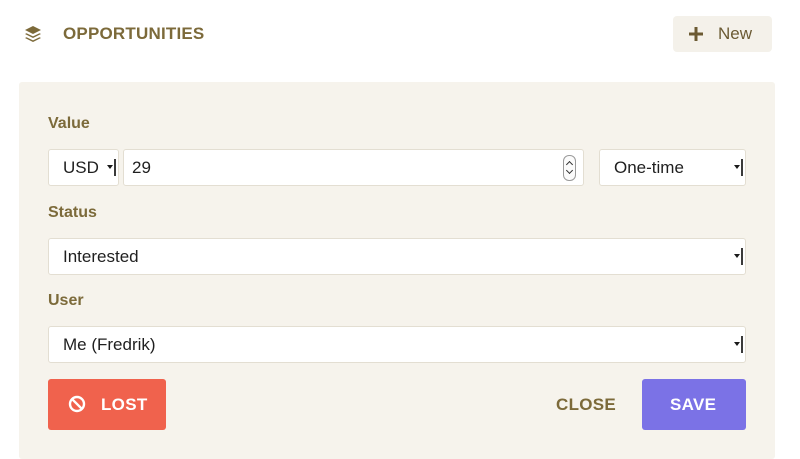 This screenshot has width=800, height=459. I want to click on layers-icon, so click(33, 34).